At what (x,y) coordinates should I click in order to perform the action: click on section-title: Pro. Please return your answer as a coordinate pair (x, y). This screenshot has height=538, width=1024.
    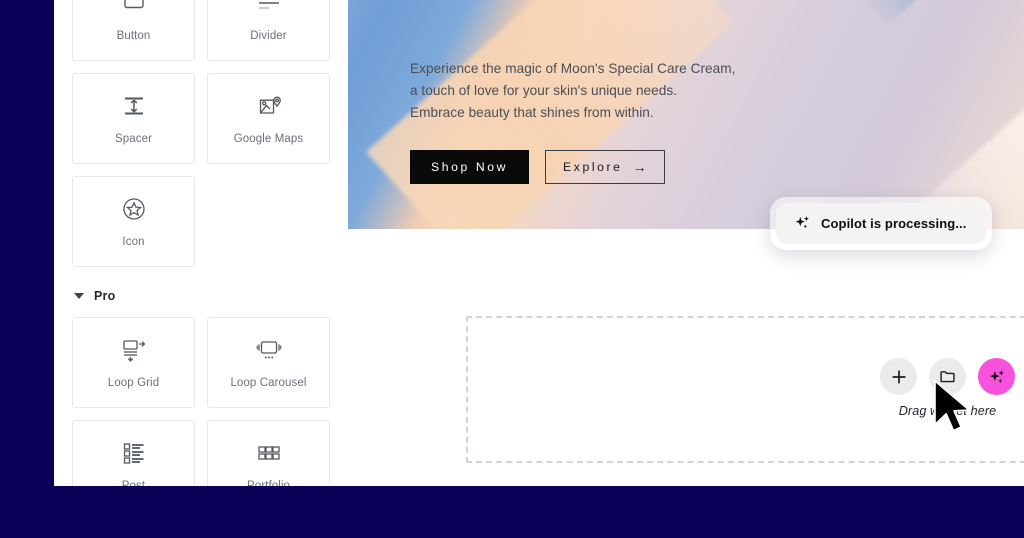
    Looking at the image, I should click on (105, 296).